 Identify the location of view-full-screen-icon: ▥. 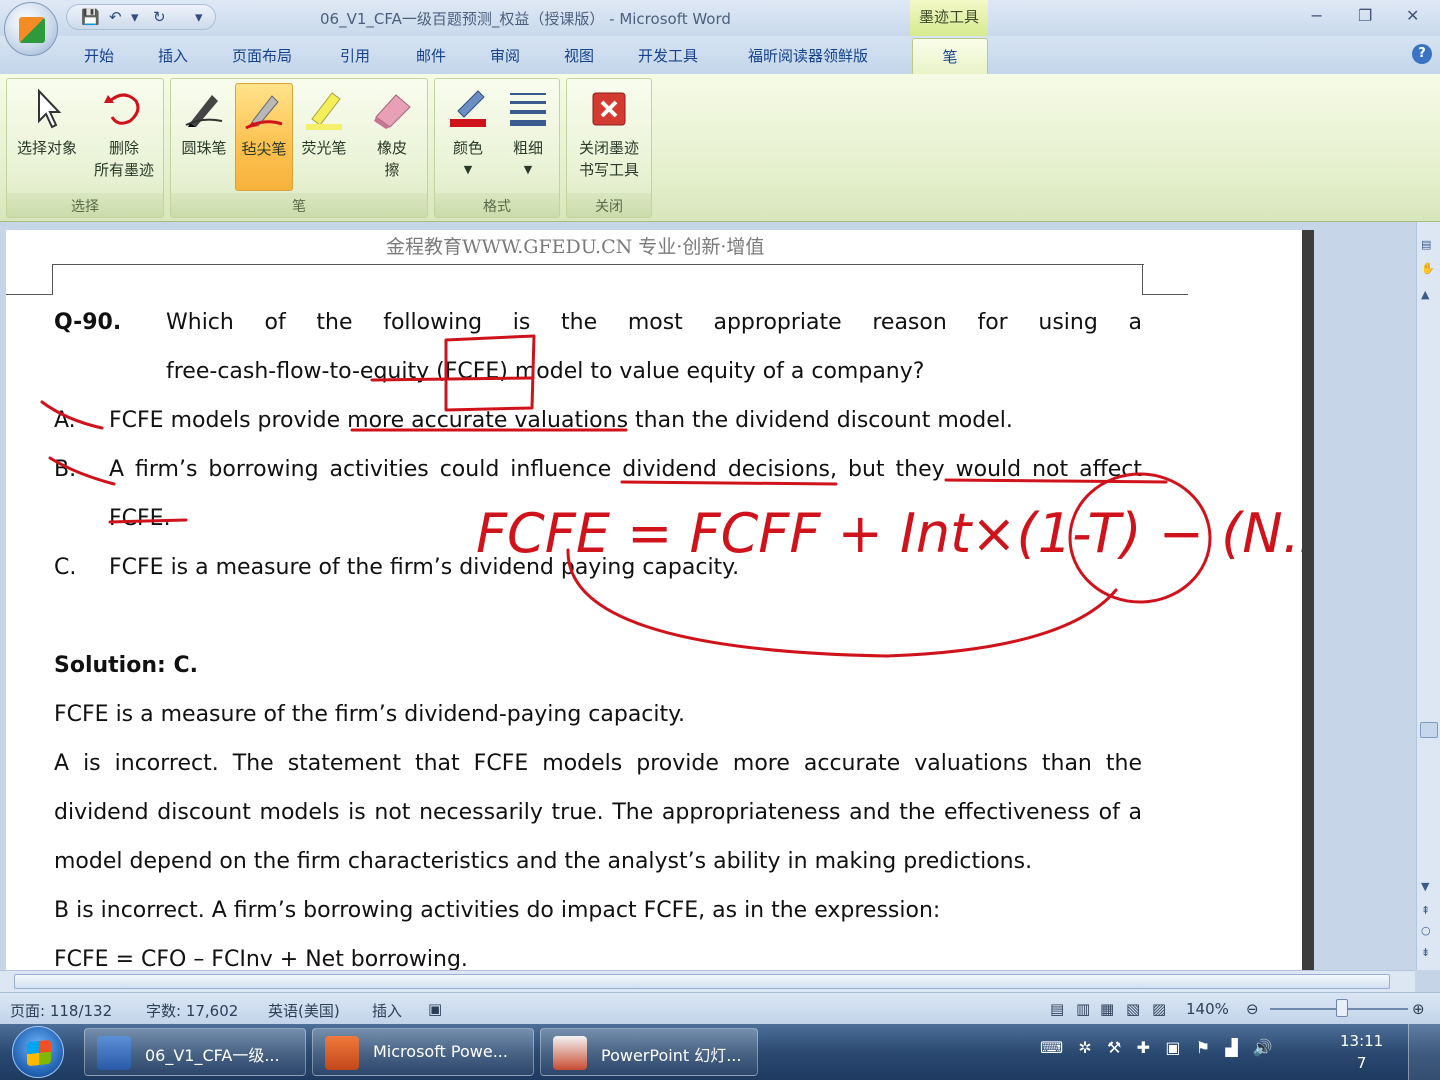
(1083, 1009).